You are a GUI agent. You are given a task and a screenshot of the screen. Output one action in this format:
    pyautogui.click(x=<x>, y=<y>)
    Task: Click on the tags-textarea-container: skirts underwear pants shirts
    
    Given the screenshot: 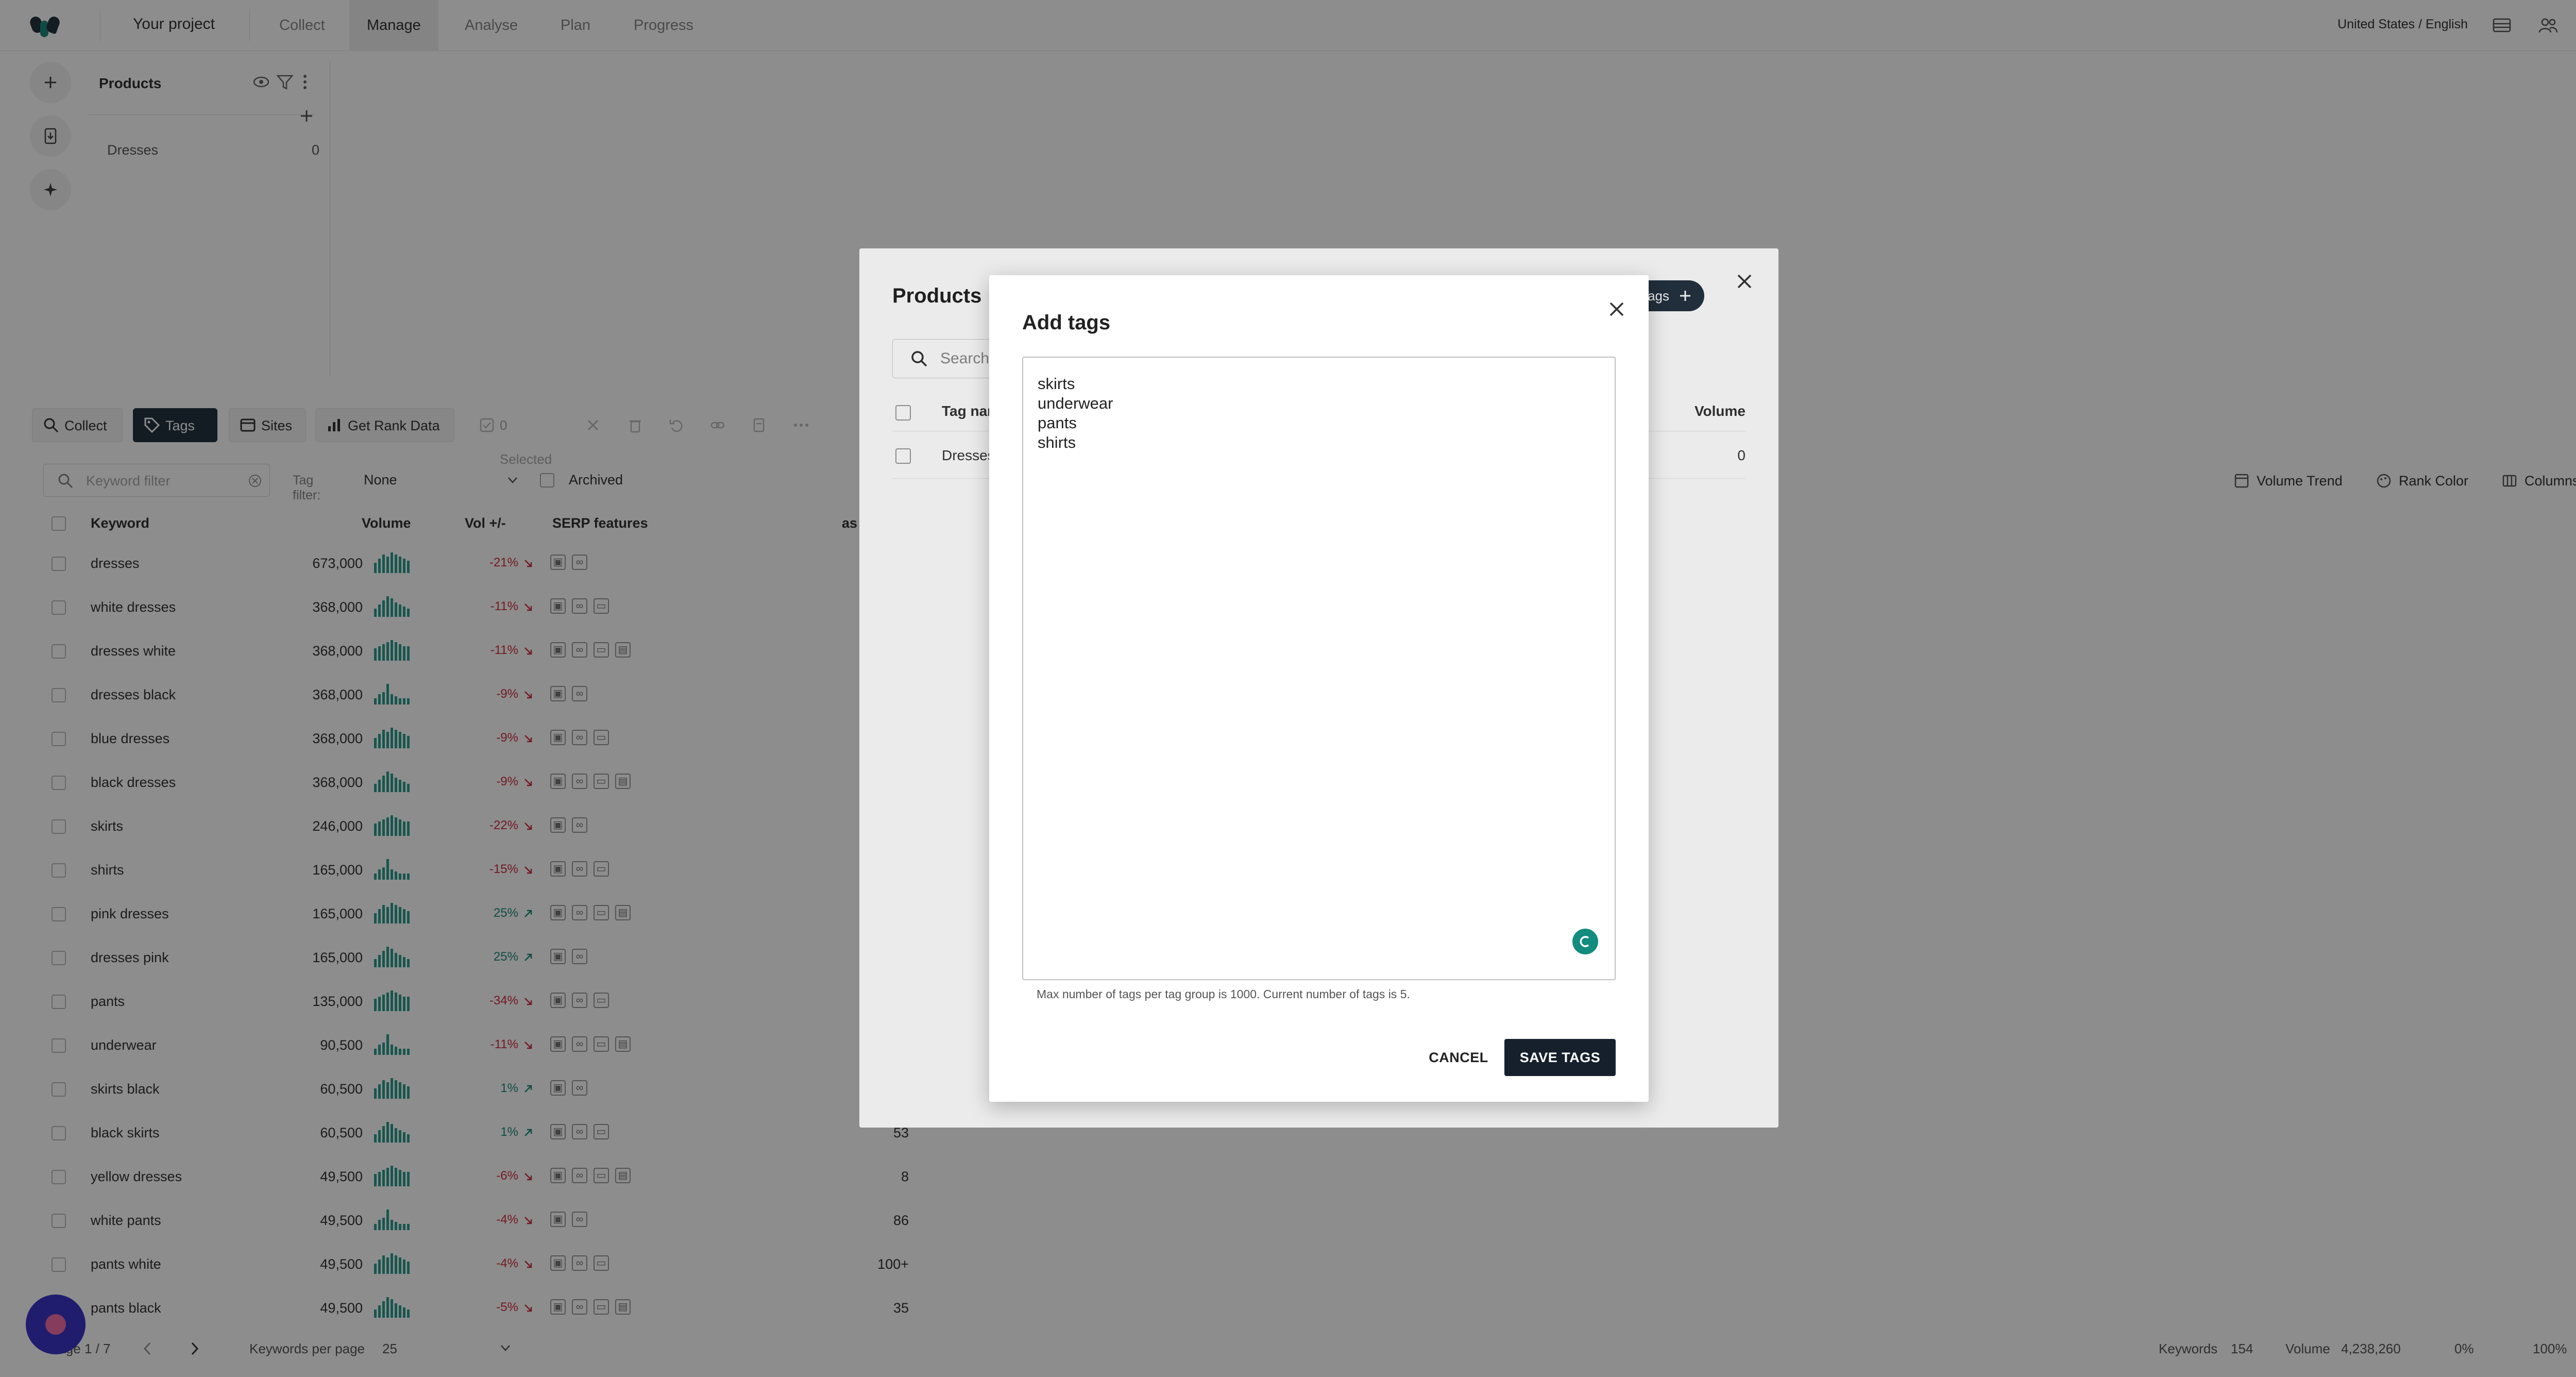 What is the action you would take?
    pyautogui.click(x=1319, y=668)
    